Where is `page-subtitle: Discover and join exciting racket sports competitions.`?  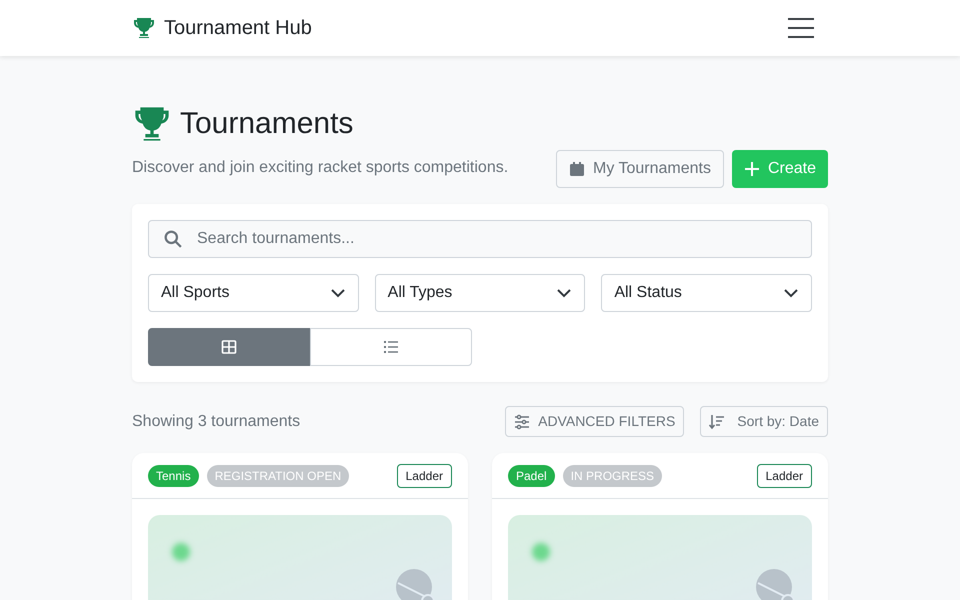
page-subtitle: Discover and join exciting racket sports competitions. is located at coordinates (320, 168).